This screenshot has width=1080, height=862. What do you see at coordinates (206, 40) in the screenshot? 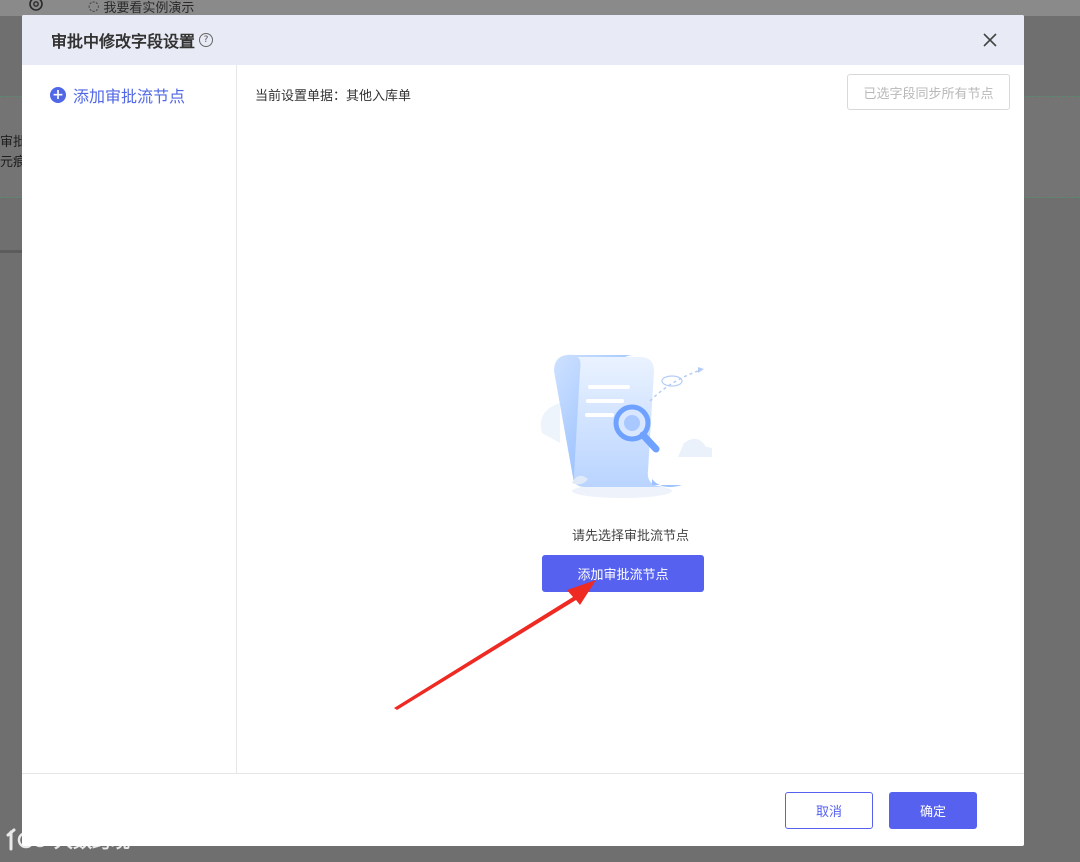
I see `help-icon: ?` at bounding box center [206, 40].